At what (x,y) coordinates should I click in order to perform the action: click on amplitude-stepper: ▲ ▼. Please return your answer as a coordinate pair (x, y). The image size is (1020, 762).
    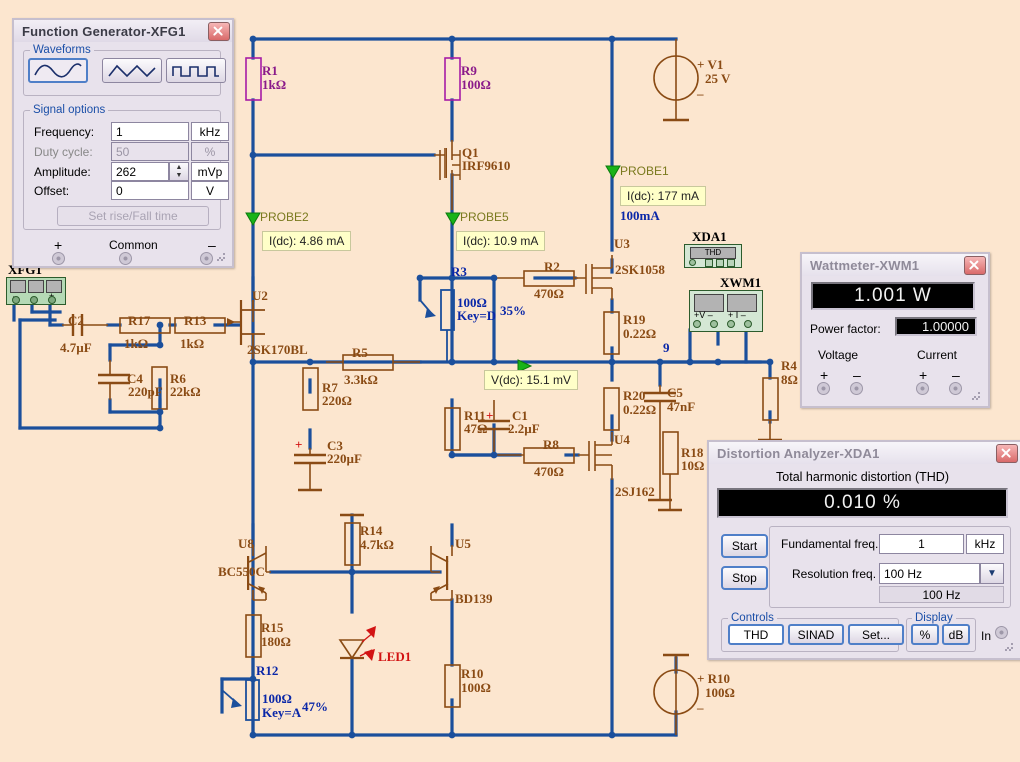
    Looking at the image, I should click on (179, 171).